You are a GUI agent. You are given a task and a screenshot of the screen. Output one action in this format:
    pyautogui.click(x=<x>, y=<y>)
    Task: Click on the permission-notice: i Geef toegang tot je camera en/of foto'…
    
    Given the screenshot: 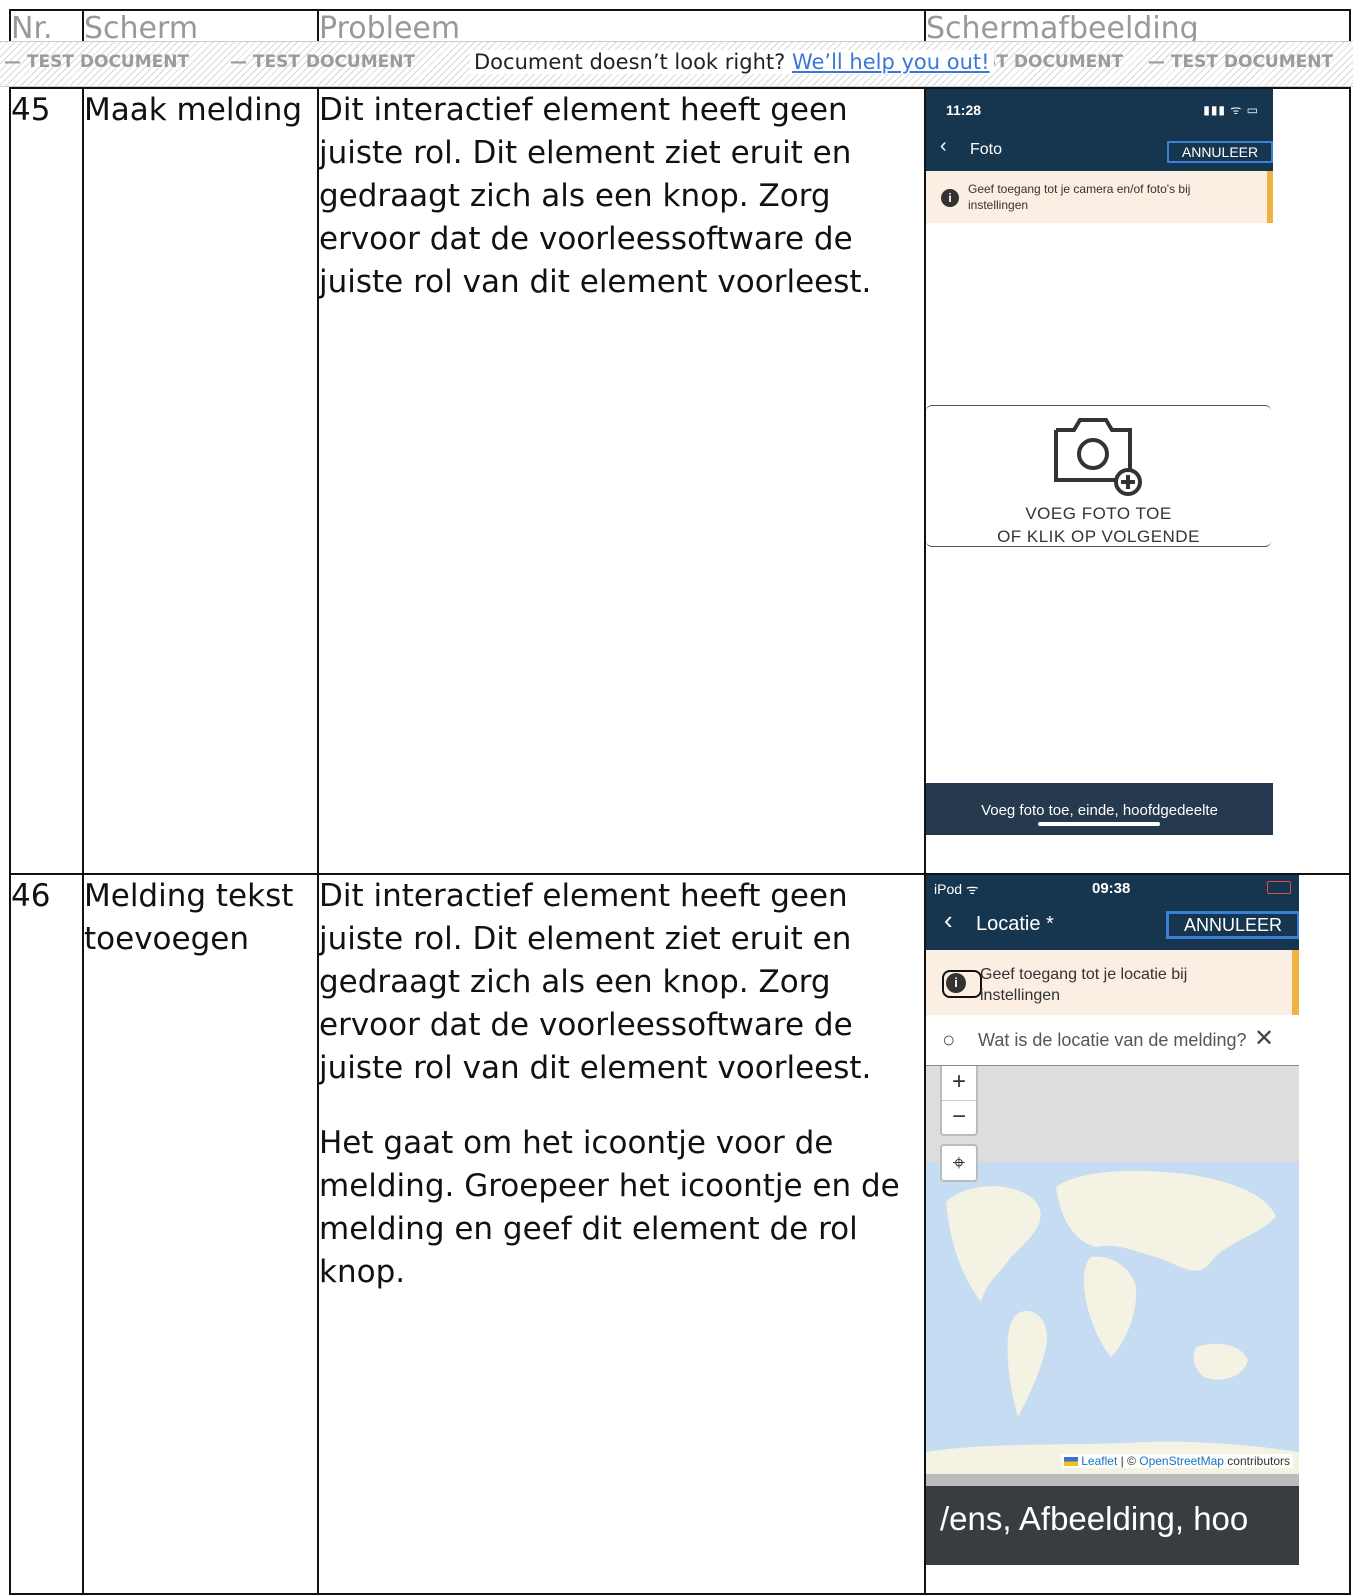 What is the action you would take?
    pyautogui.click(x=1099, y=197)
    